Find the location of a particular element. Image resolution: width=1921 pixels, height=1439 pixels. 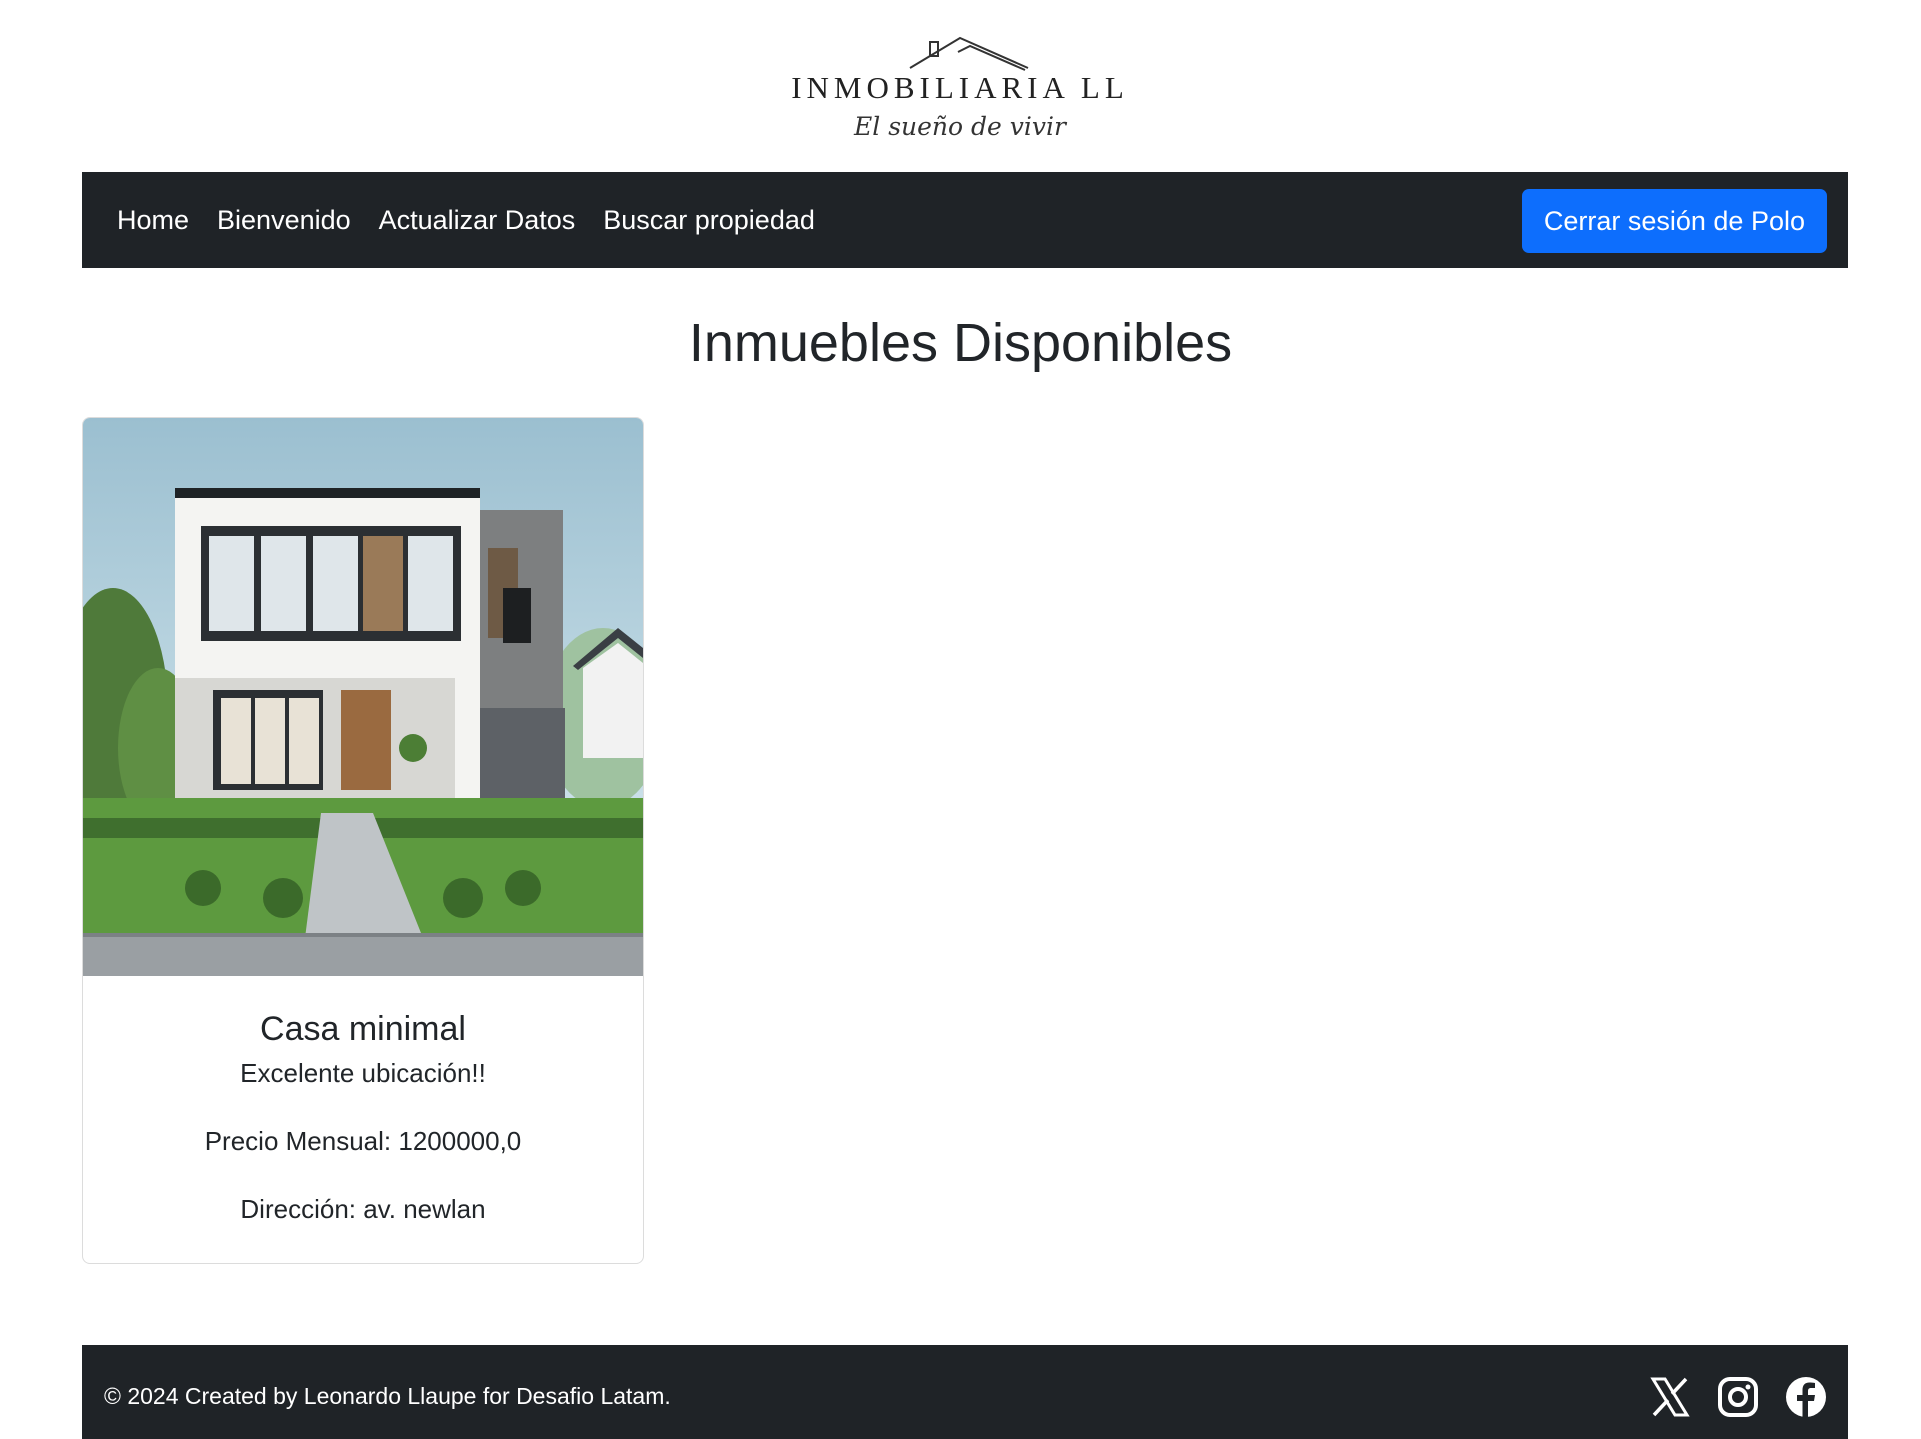

logo: INMOBILIARIA LL El sueño de vivir is located at coordinates (960, 90).